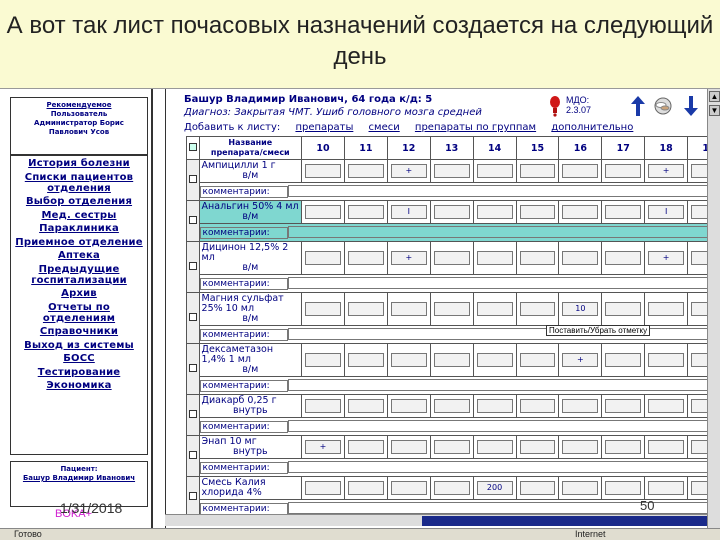 The image size is (720, 540). Describe the element at coordinates (494, 488) in the screenshot. I see `day-mark: 200` at that location.